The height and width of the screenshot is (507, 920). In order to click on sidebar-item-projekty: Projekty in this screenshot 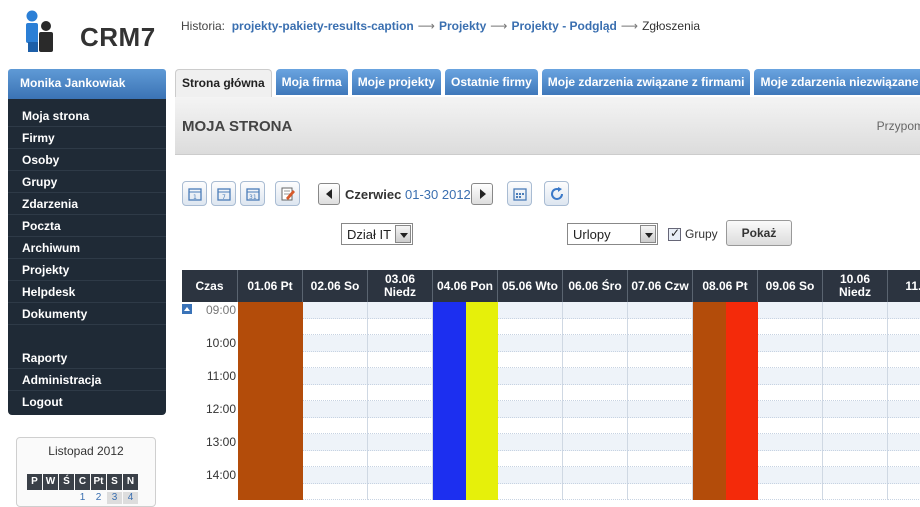, I will do `click(87, 270)`.